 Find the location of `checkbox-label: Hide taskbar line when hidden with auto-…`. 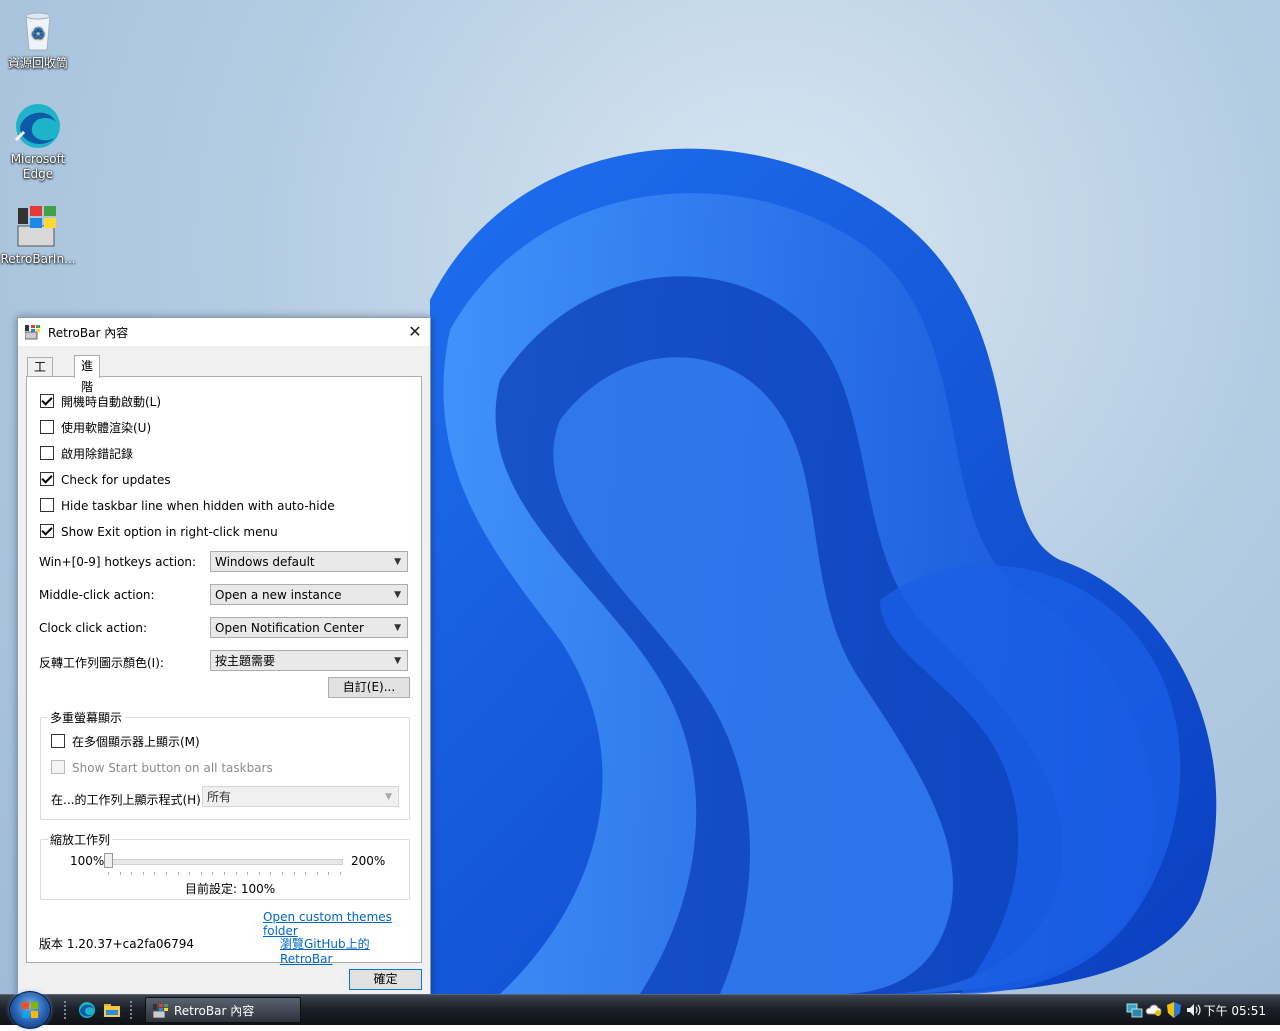

checkbox-label: Hide taskbar line when hidden with auto-… is located at coordinates (198, 506).